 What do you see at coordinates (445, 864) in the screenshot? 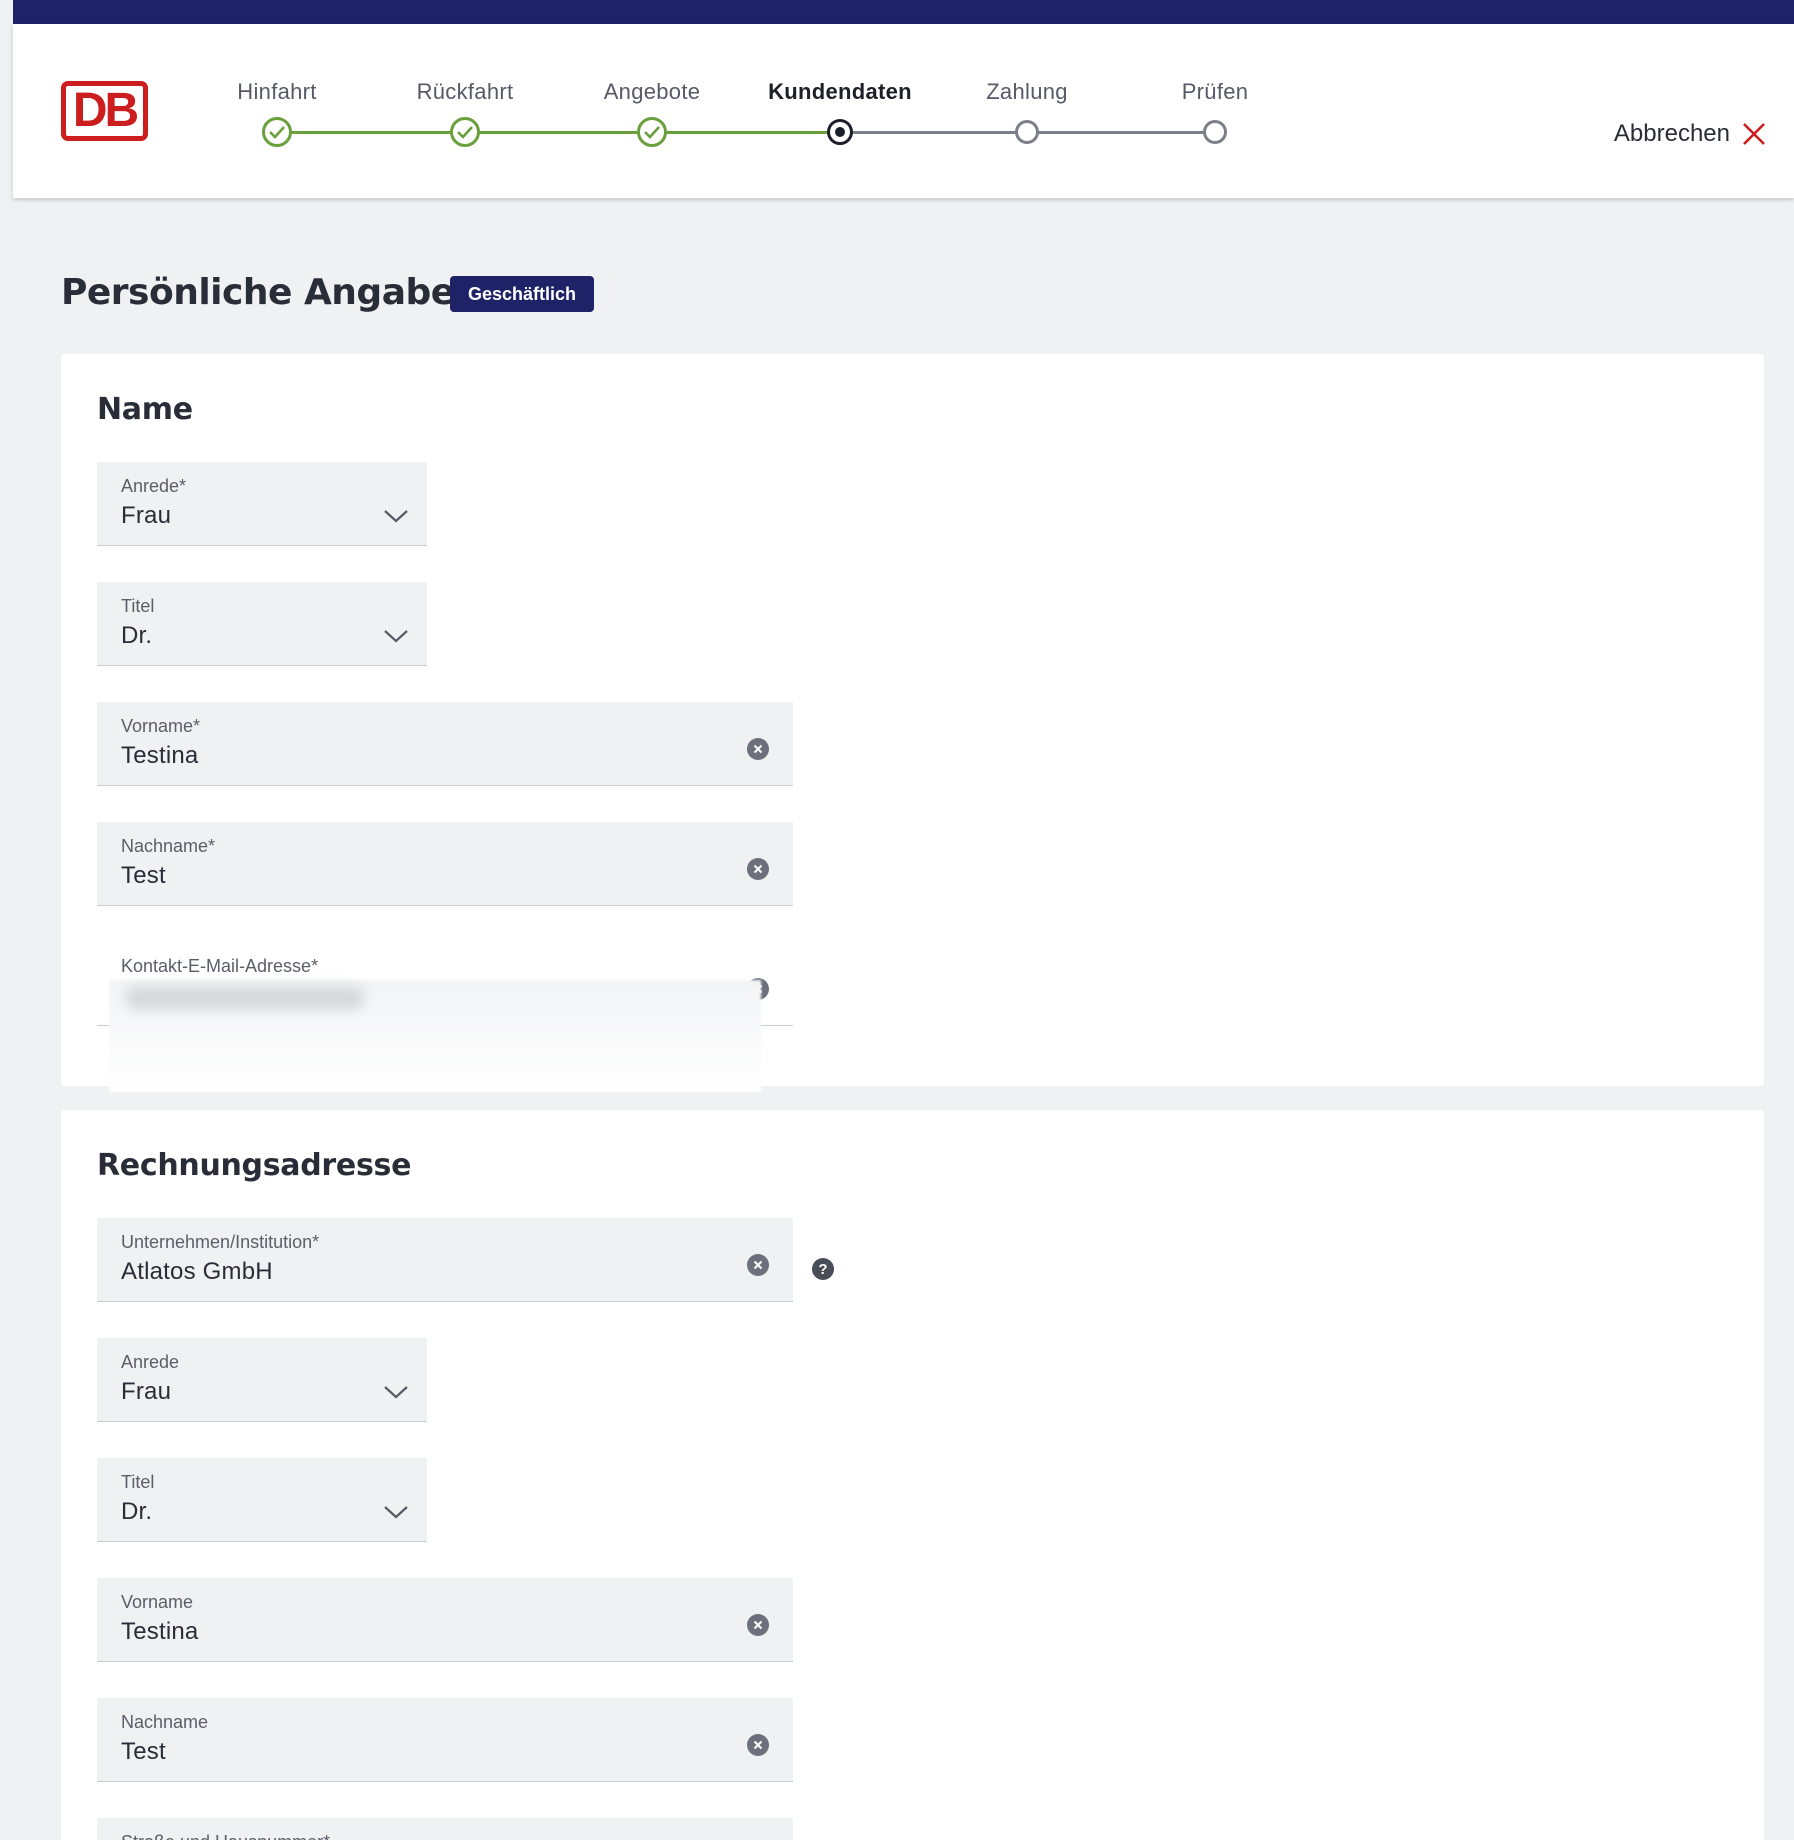
I see `nachname-input: Nachname* Test` at bounding box center [445, 864].